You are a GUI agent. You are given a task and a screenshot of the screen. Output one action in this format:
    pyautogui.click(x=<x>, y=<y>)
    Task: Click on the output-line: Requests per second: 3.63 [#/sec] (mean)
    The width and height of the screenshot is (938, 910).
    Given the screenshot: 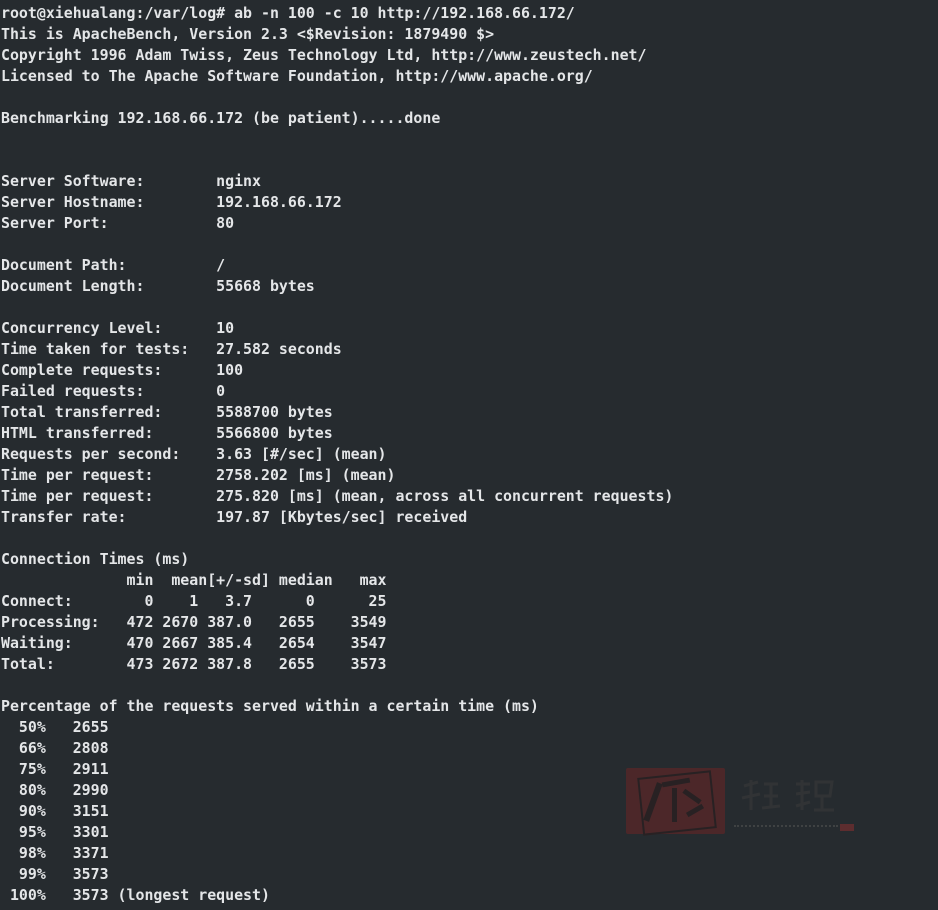 What is the action you would take?
    pyautogui.click(x=194, y=454)
    